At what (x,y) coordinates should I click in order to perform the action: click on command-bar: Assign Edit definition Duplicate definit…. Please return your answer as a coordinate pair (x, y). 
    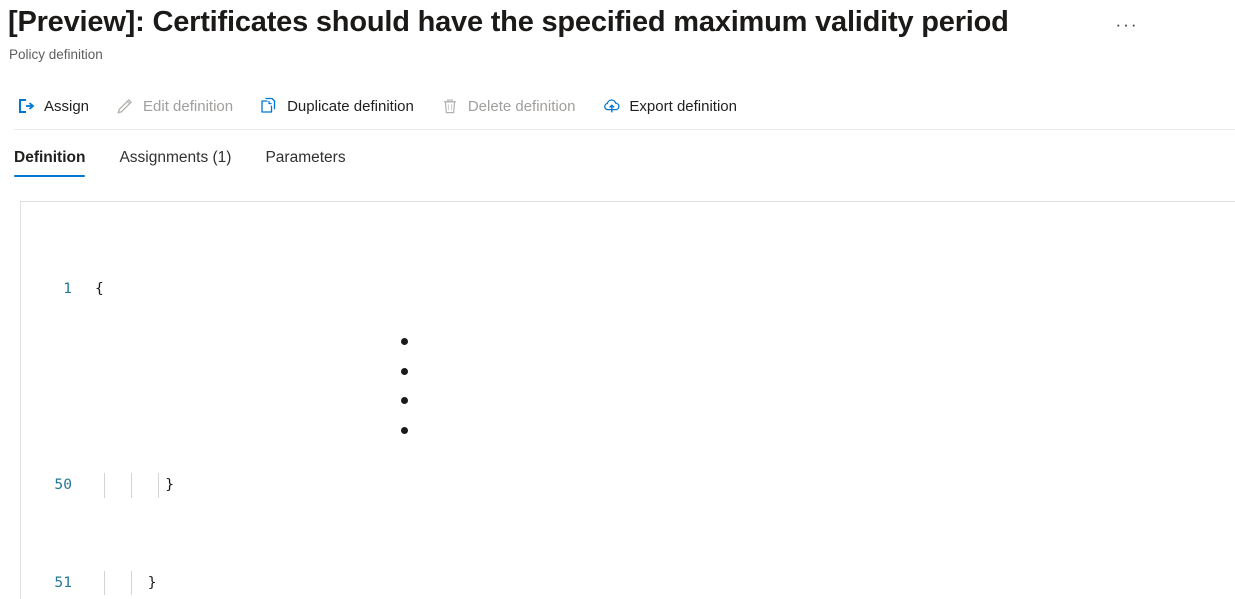
    Looking at the image, I should click on (617, 106).